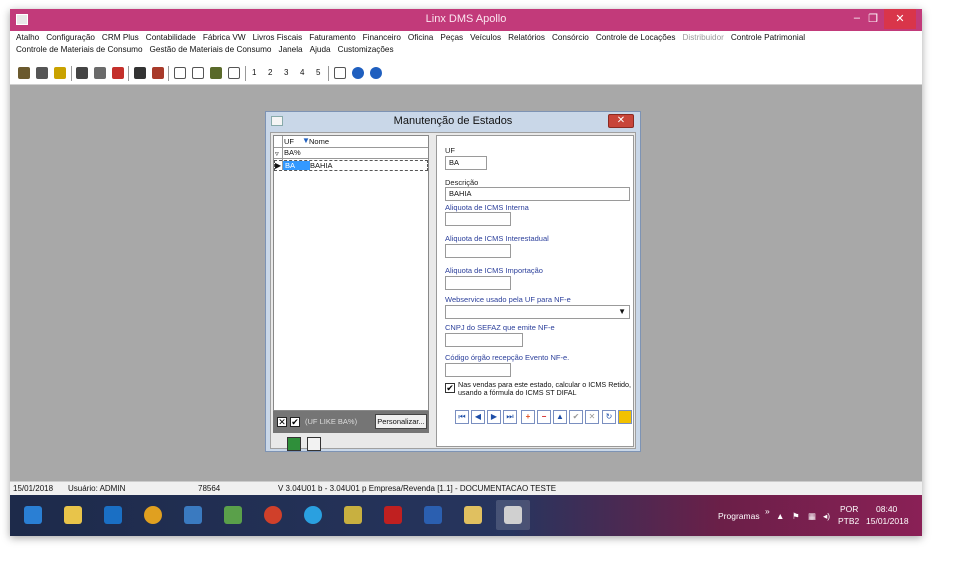 The height and width of the screenshot is (571, 965). I want to click on prior-record-icon: ◀, so click(478, 417).